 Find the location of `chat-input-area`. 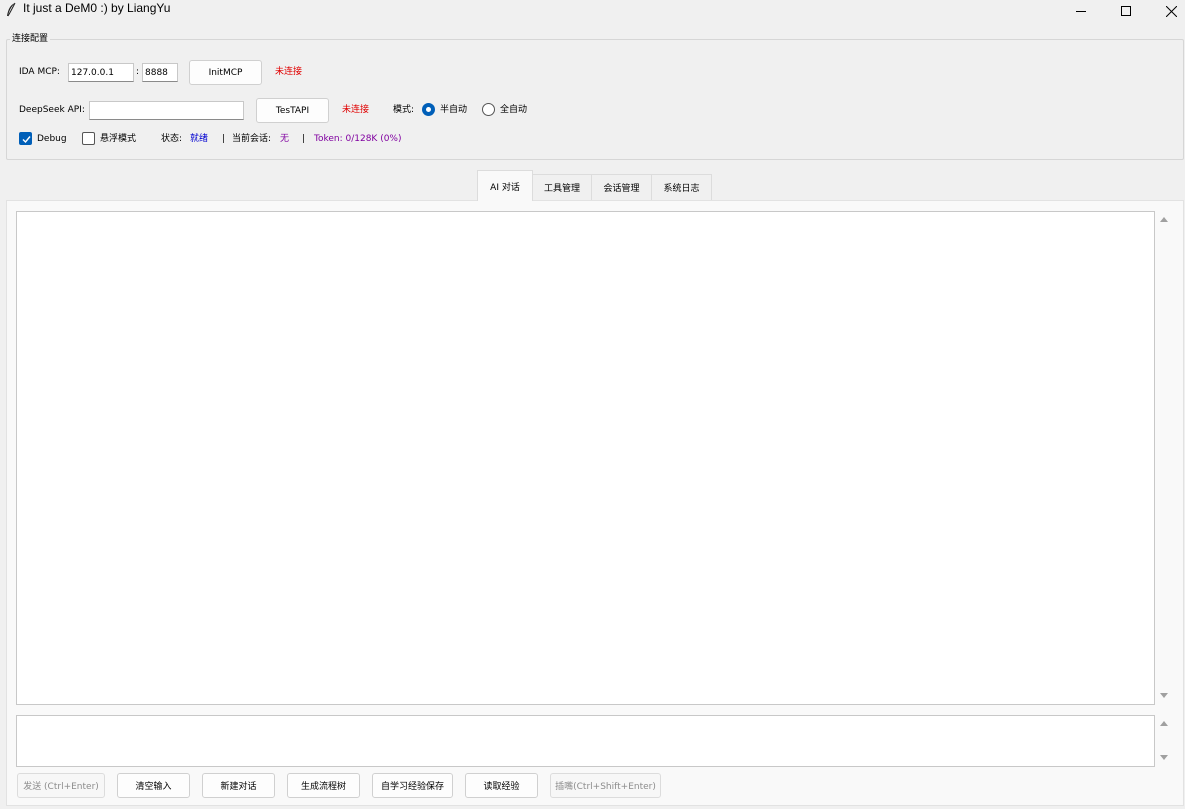

chat-input-area is located at coordinates (585, 741).